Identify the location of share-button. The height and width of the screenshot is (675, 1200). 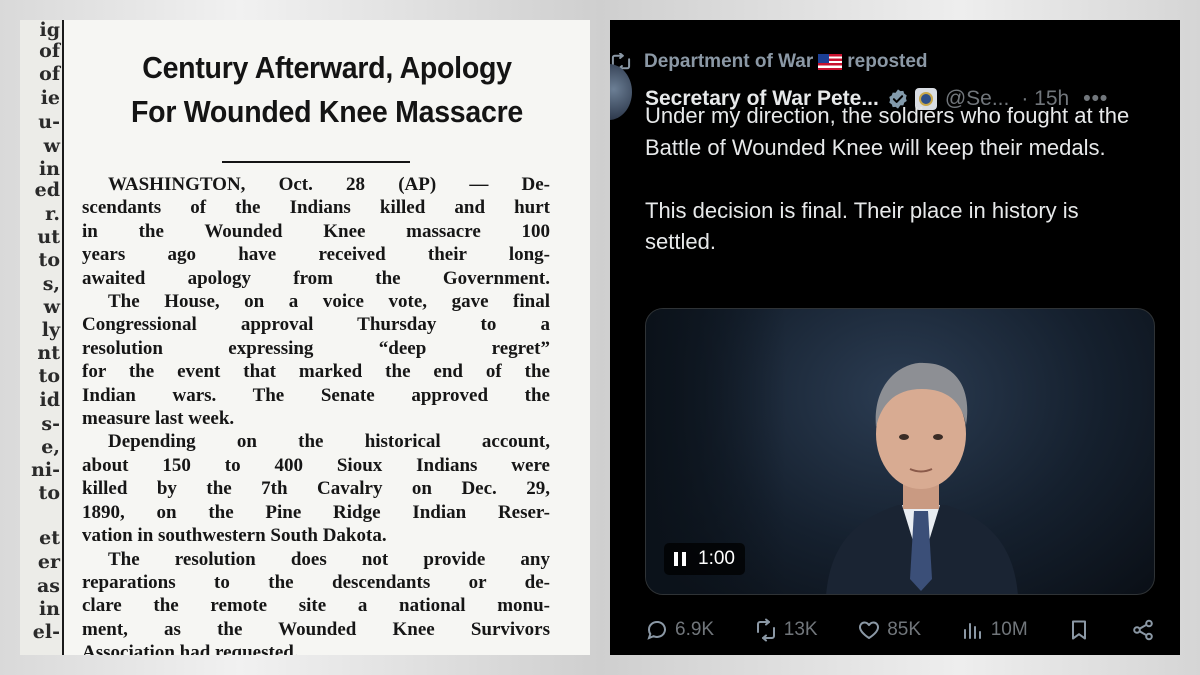
(1143, 630).